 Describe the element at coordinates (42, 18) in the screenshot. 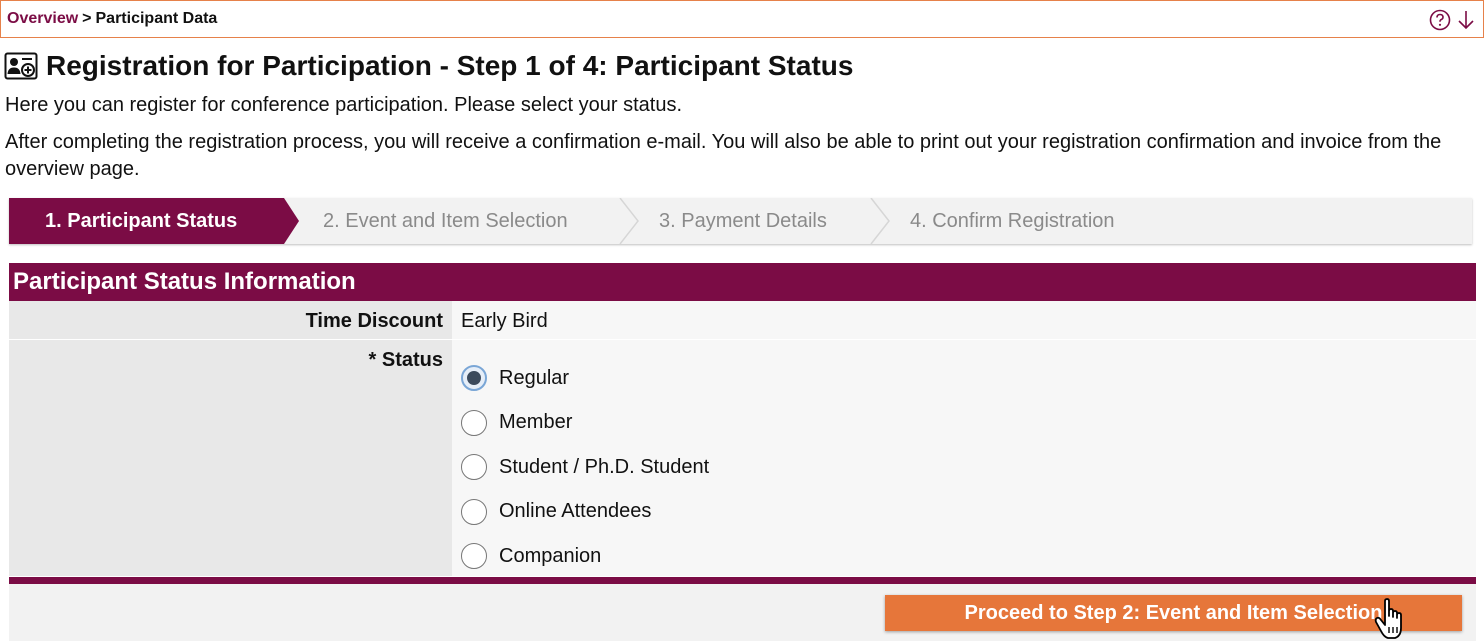

I see `breadcrumb-overview-link: Overview` at that location.